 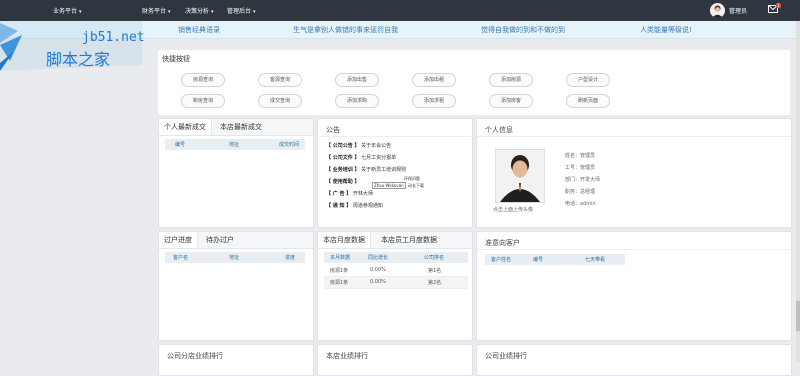 I want to click on notice-item: 【 公司公告 】 关于年会公告, so click(x=358, y=145).